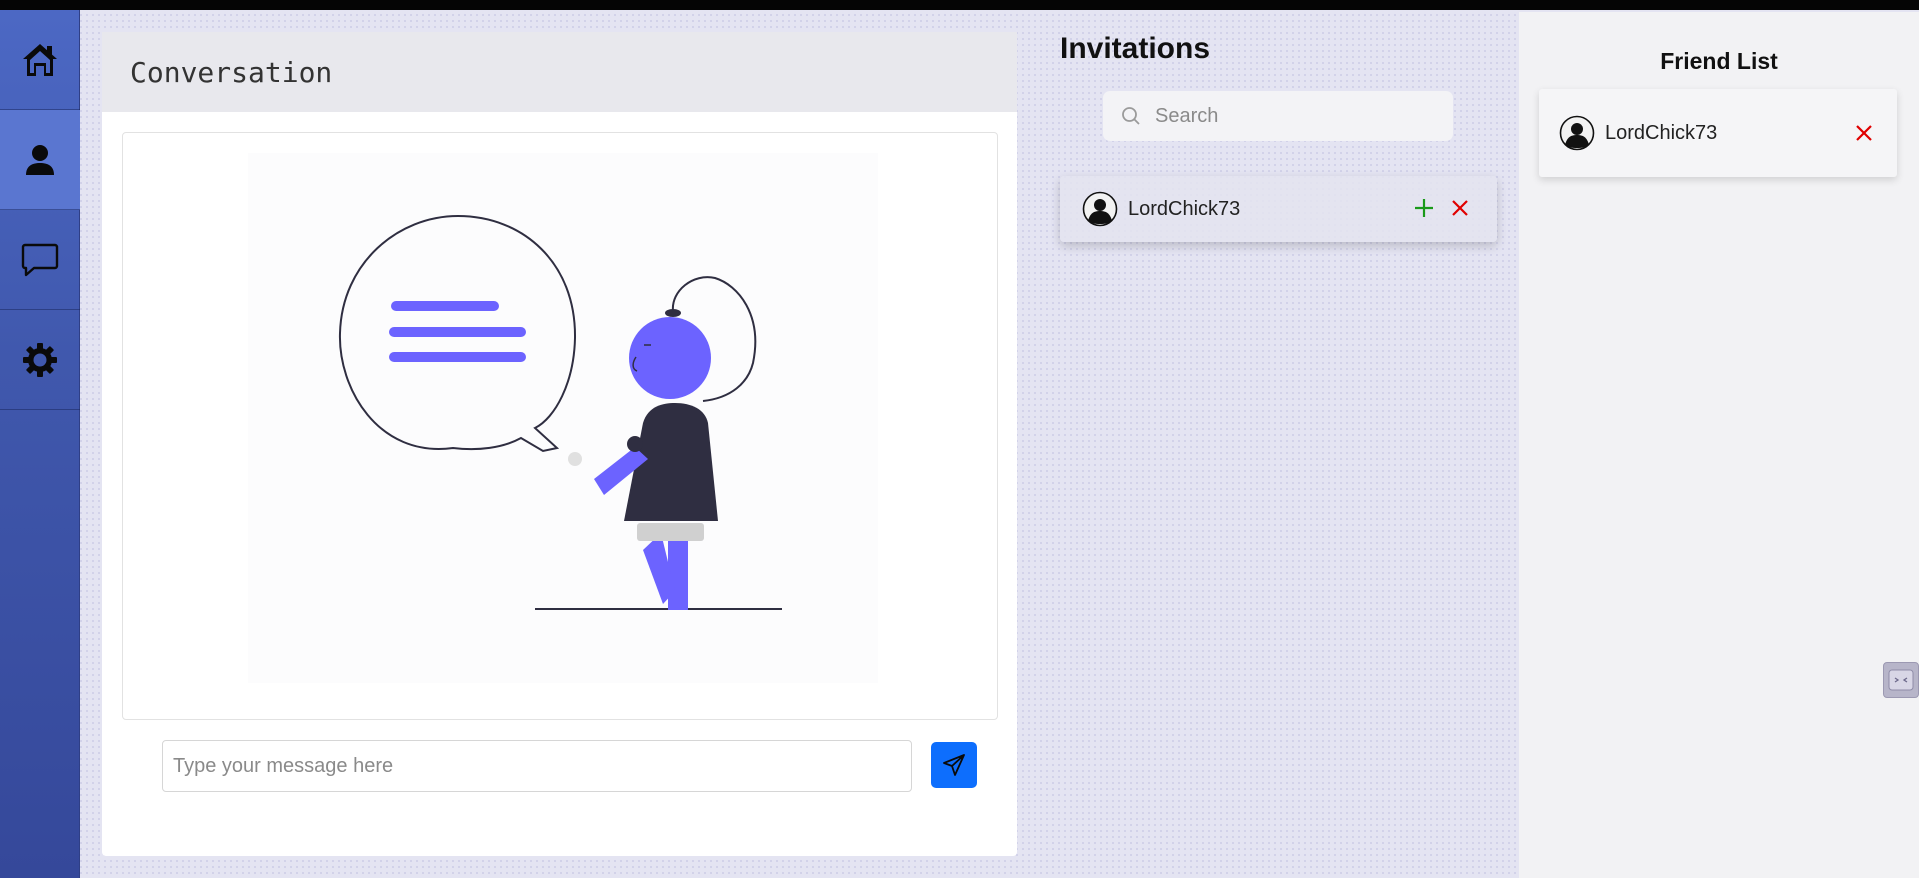  Describe the element at coordinates (40, 444) in the screenshot. I see `sidebar` at that location.